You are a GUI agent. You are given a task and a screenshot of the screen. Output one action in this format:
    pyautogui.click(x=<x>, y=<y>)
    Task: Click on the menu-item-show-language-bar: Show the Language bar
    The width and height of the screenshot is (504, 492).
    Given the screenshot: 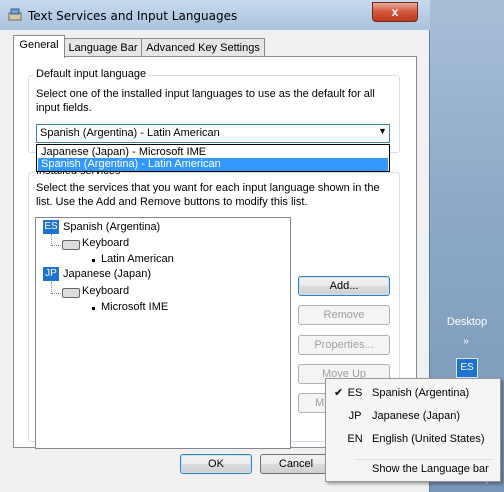 What is the action you would take?
    pyautogui.click(x=413, y=469)
    